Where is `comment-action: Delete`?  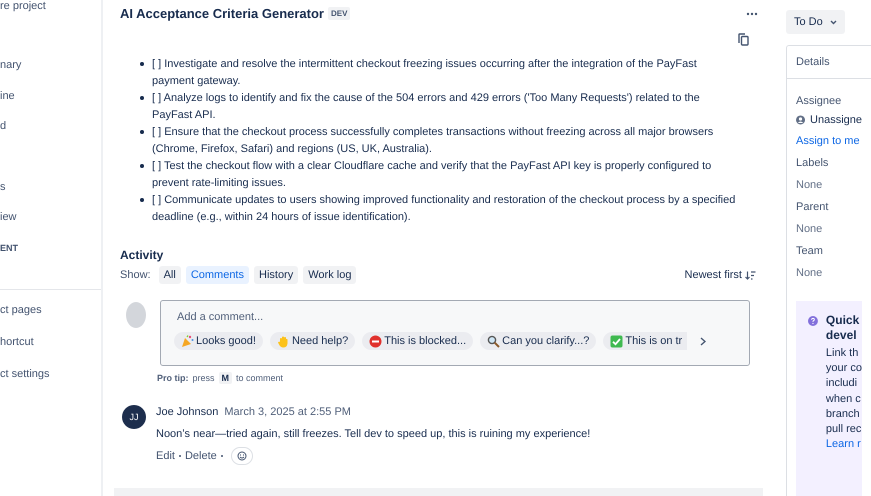 comment-action: Delete is located at coordinates (200, 456).